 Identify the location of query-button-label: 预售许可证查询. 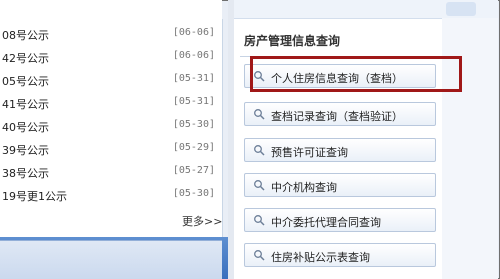
(309, 152).